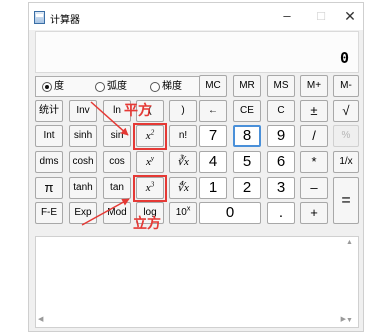 Image resolution: width=366 pixels, height=335 pixels. What do you see at coordinates (105, 212) in the screenshot?
I see `cube-arrow` at bounding box center [105, 212].